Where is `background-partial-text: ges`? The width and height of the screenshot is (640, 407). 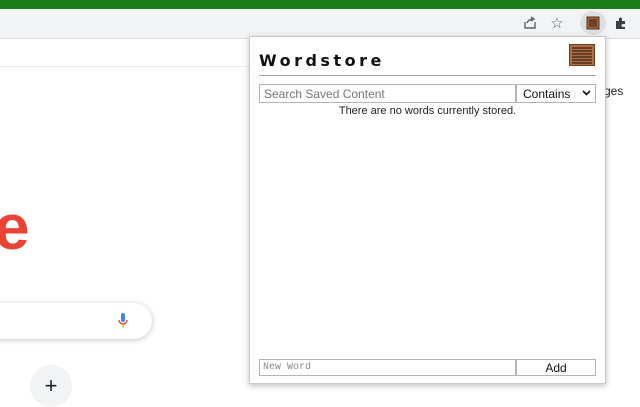 background-partial-text: ges is located at coordinates (614, 91).